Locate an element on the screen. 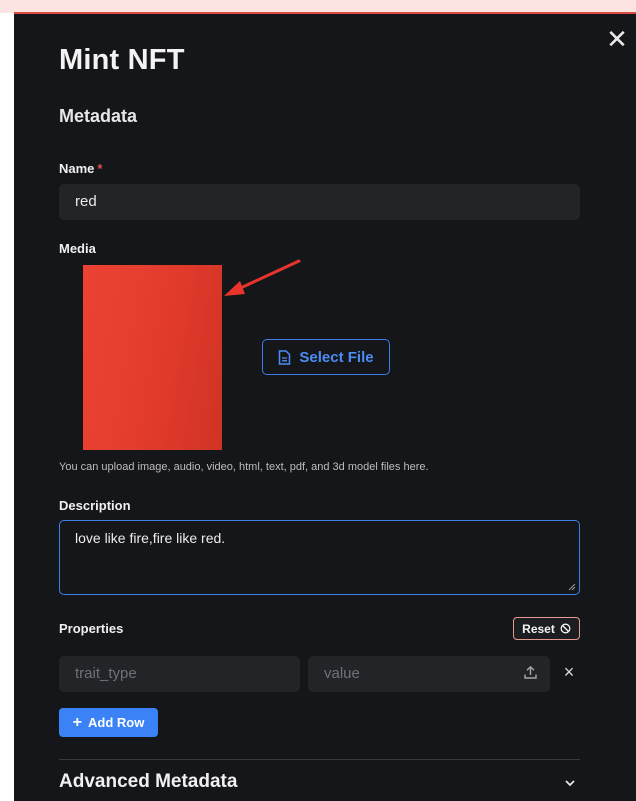 The width and height of the screenshot is (636, 801). modal-title: Mint NFT is located at coordinates (122, 60).